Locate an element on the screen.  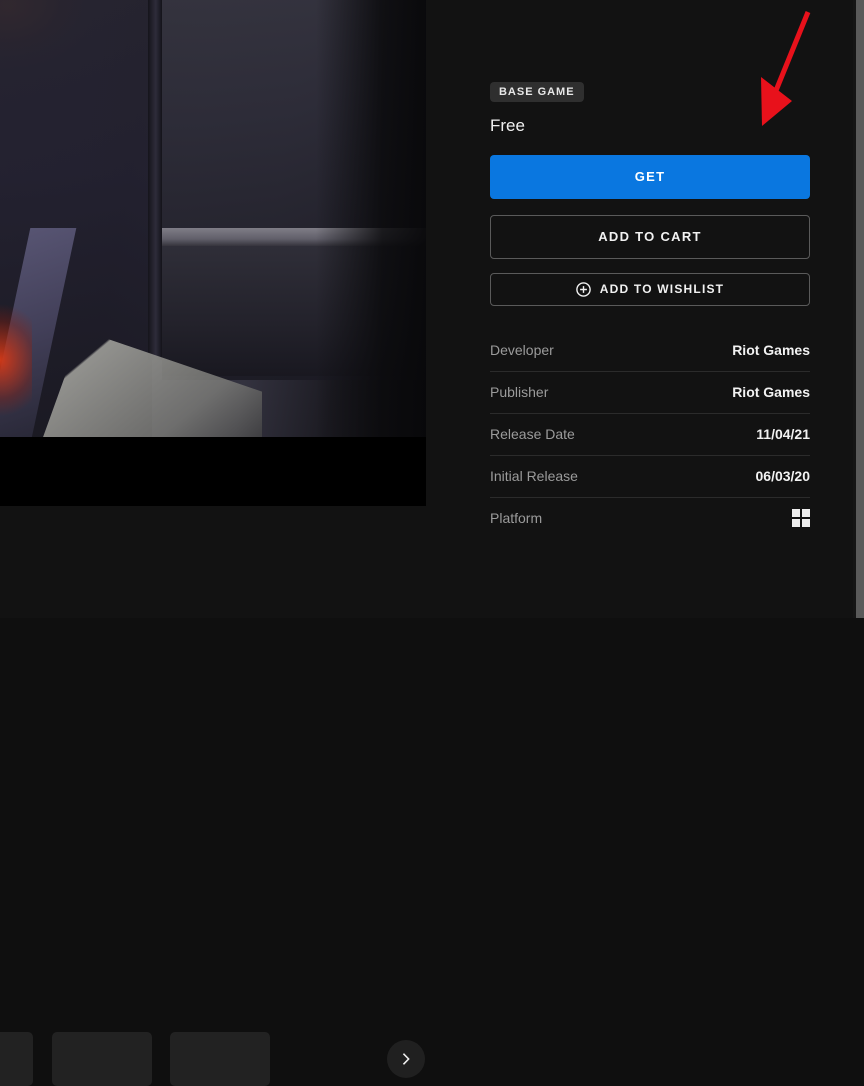
detail-key: Initial Release is located at coordinates (534, 476).